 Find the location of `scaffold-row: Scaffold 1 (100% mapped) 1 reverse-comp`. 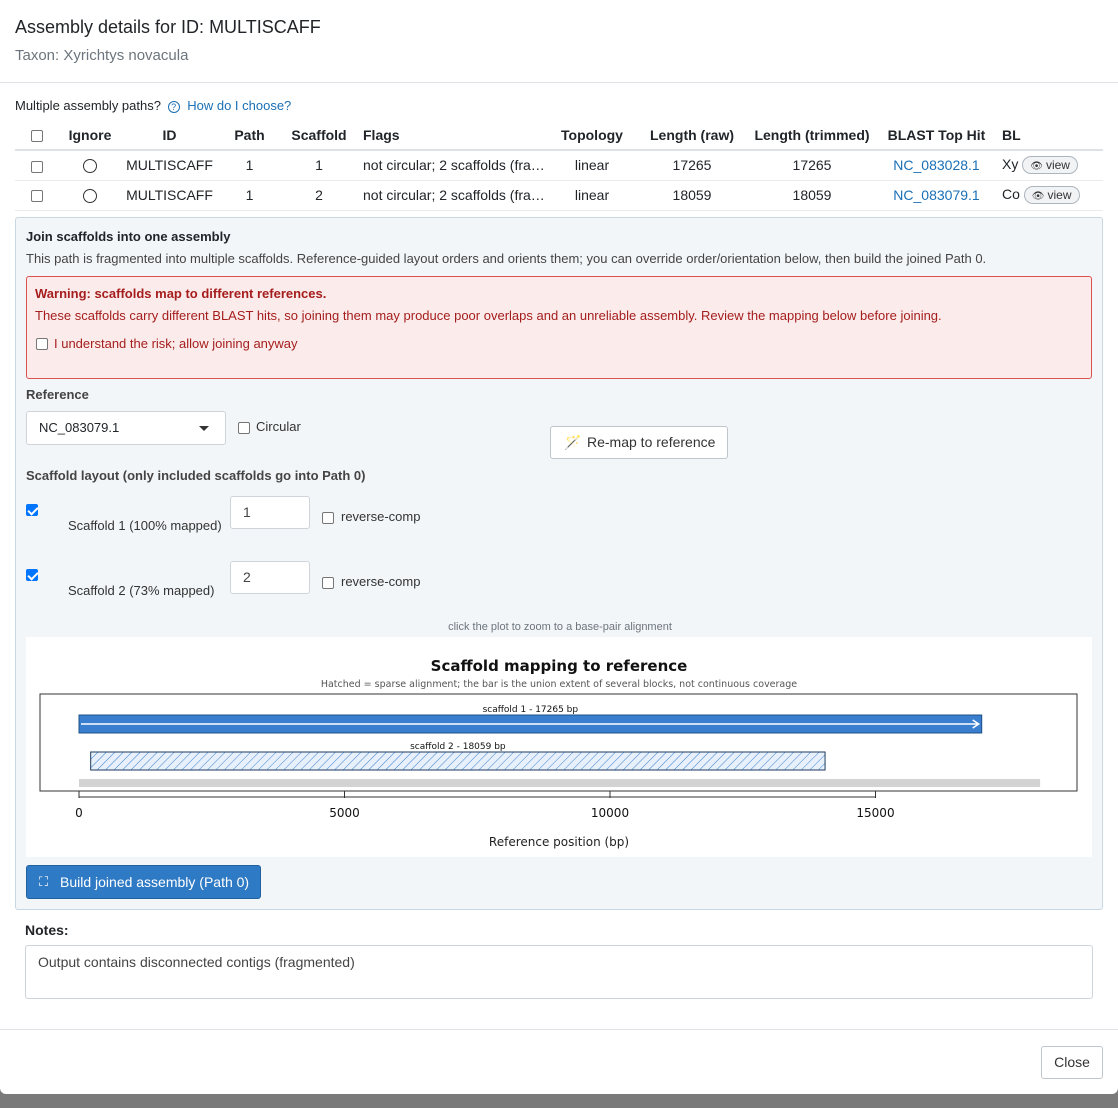

scaffold-row: Scaffold 1 (100% mapped) 1 reverse-comp is located at coordinates (276, 516).